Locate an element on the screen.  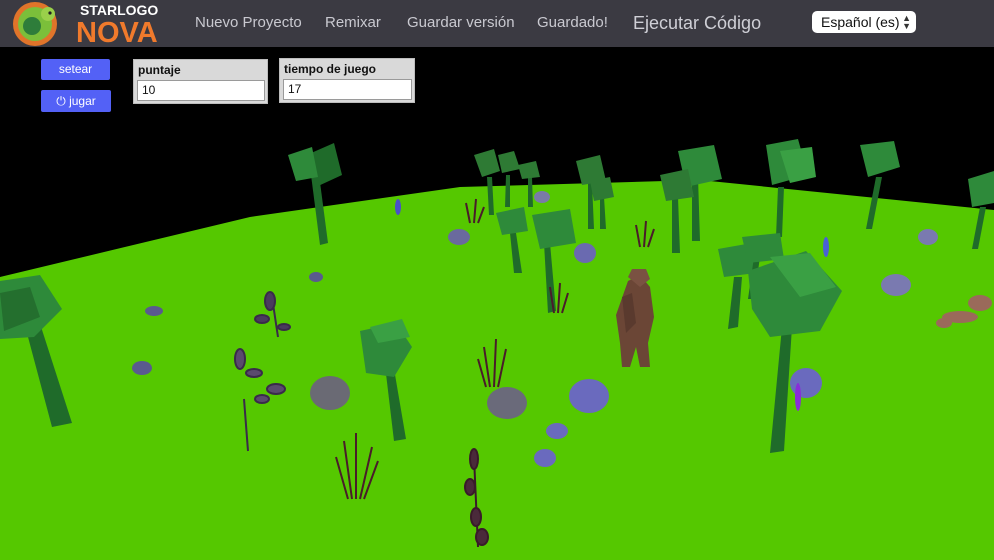
language-select: Español (es) ▲ ▼ is located at coordinates (864, 22).